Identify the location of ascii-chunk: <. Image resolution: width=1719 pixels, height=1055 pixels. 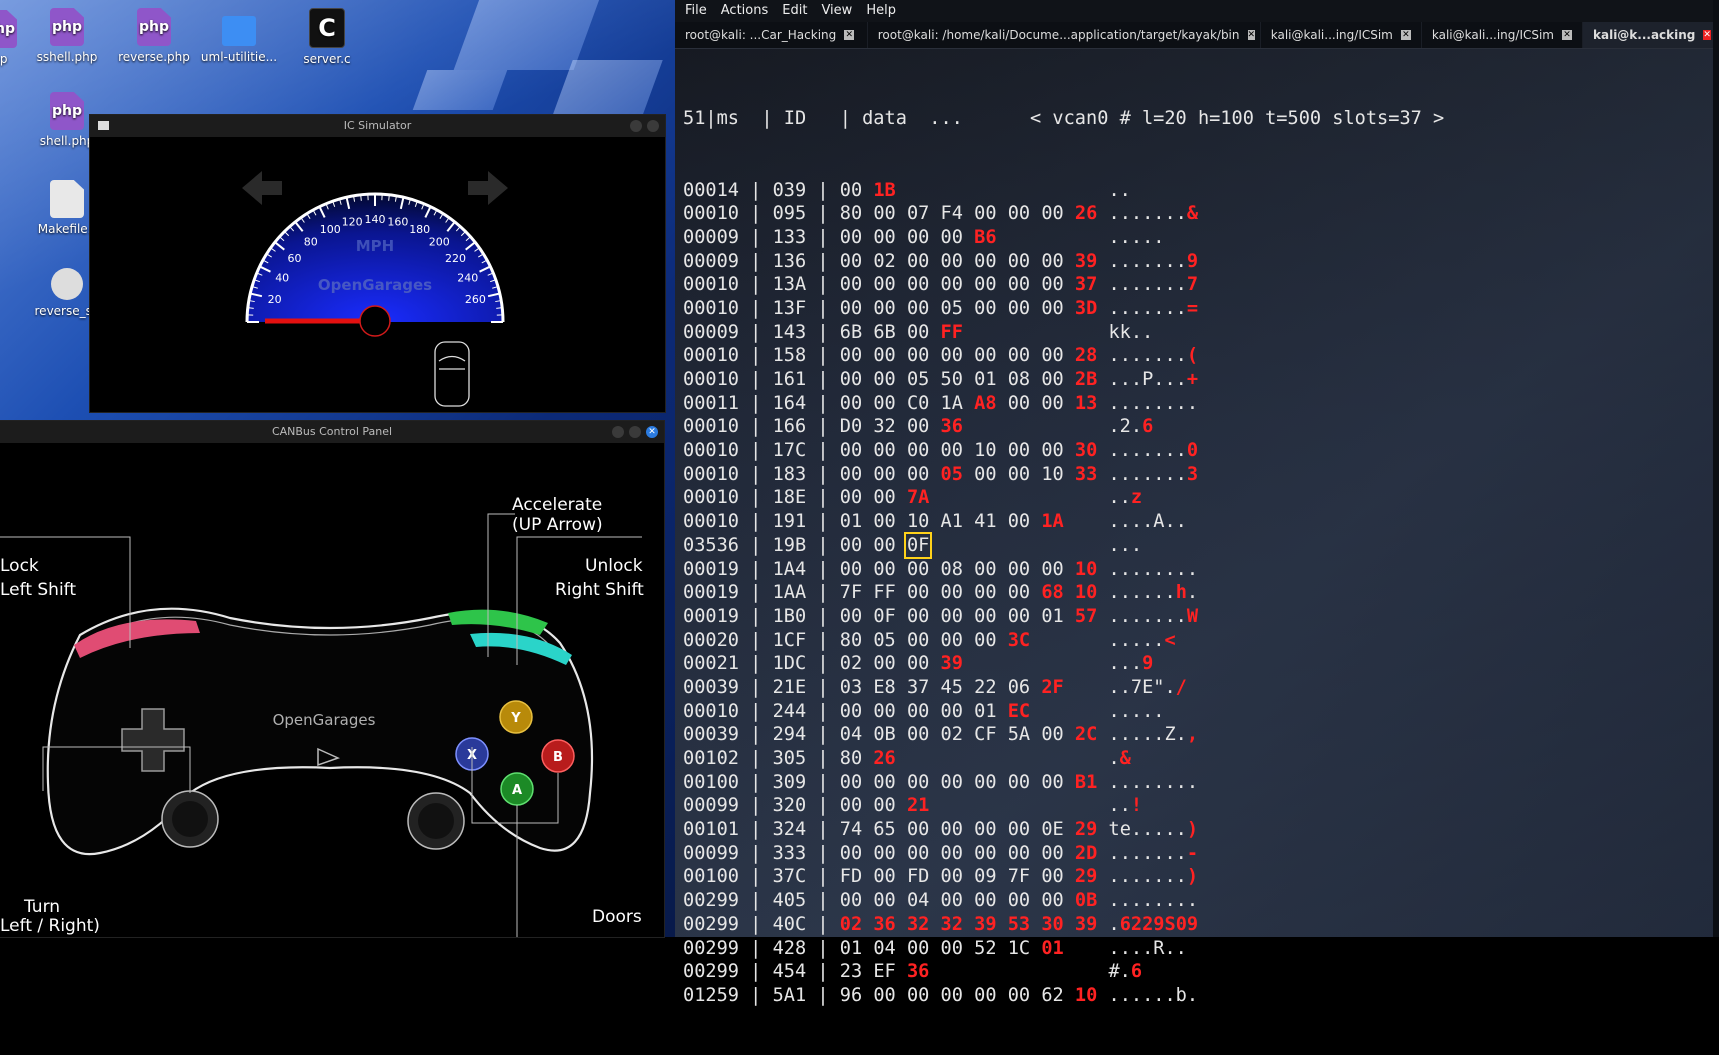
(1169, 640).